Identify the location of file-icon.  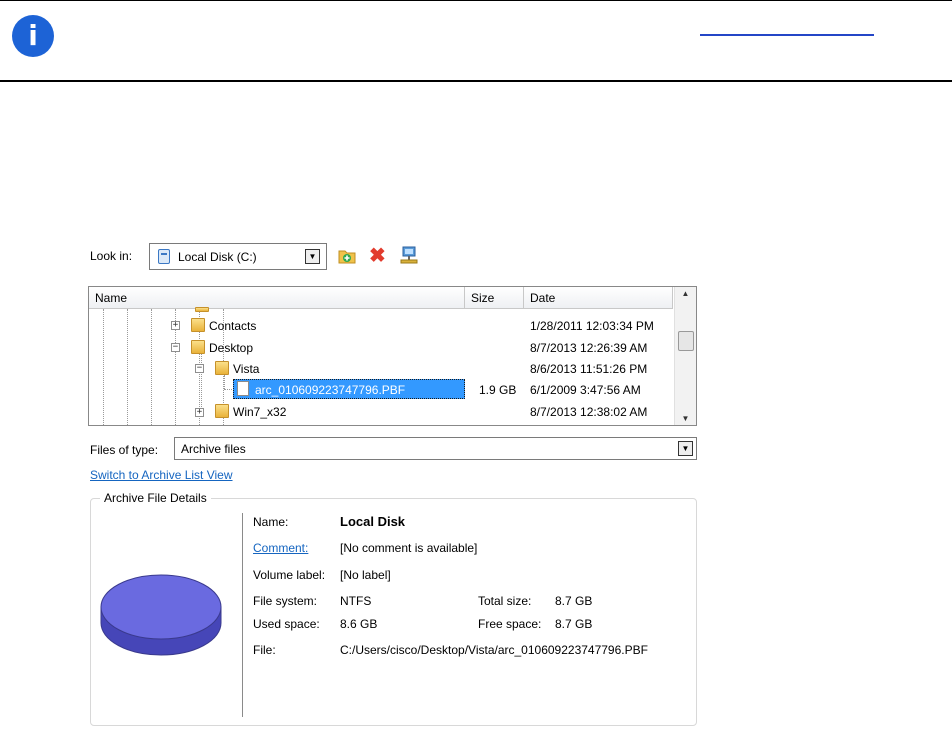
(243, 388).